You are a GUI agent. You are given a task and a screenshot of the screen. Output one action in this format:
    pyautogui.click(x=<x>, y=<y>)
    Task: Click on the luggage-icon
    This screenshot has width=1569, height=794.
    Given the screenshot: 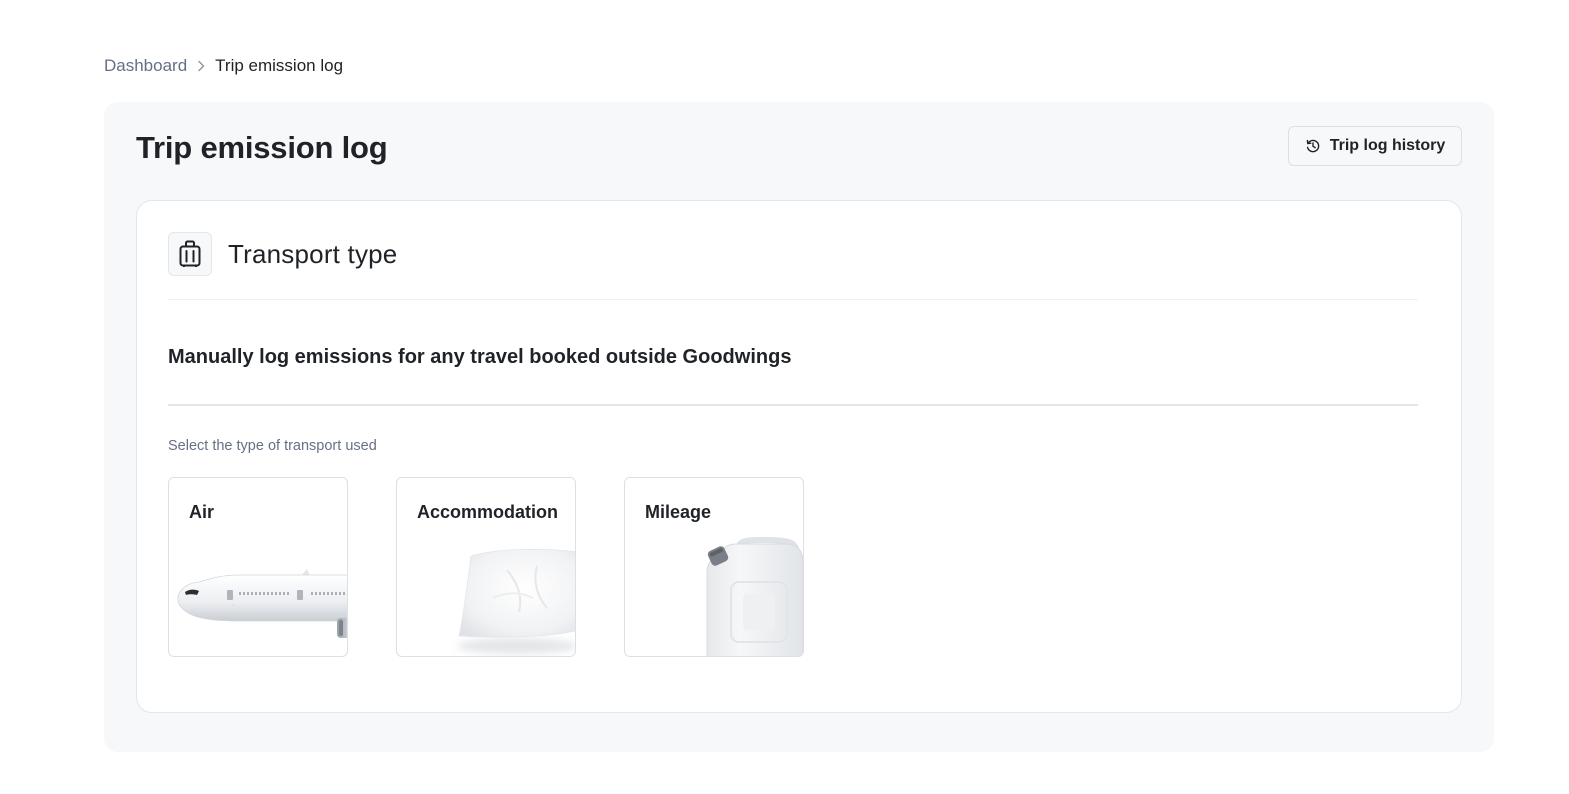 What is the action you would take?
    pyautogui.click(x=190, y=254)
    